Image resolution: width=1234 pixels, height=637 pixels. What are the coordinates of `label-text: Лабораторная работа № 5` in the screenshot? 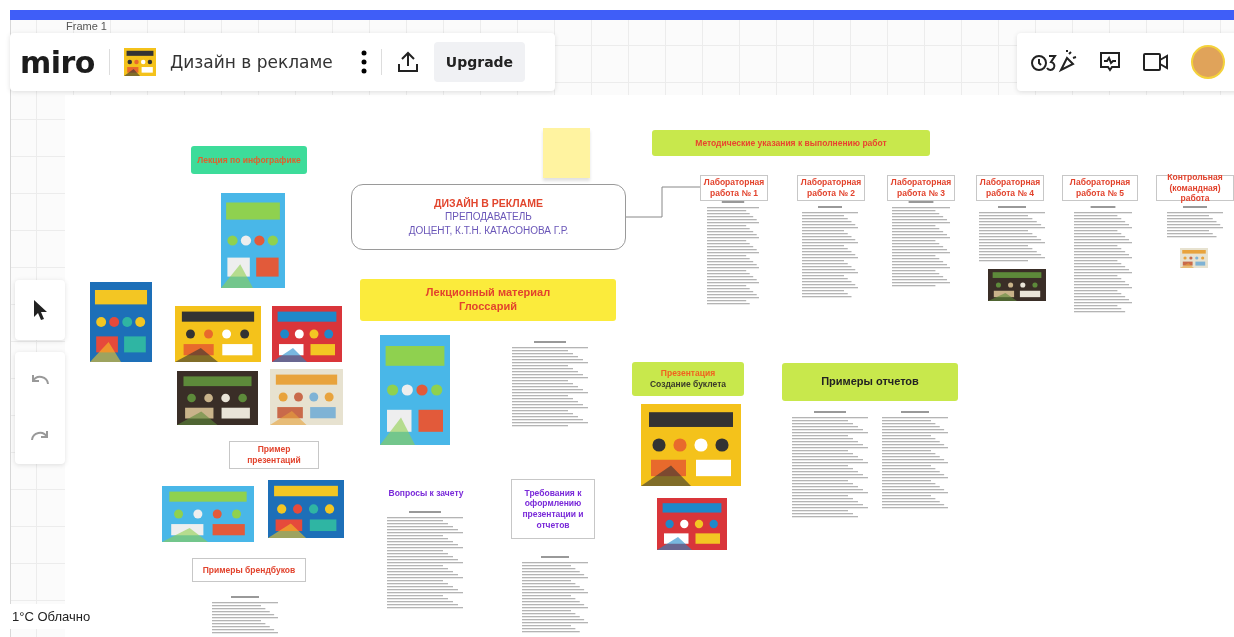 It's located at (1100, 188).